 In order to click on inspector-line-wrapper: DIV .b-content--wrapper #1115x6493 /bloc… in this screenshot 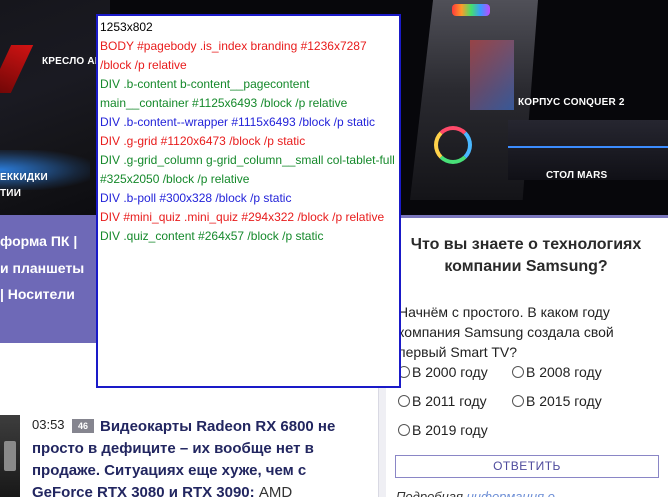, I will do `click(238, 122)`.